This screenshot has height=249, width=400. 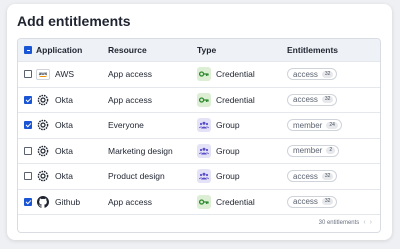 I want to click on table-row: Okta Everyone Group member 24, so click(x=199, y=125).